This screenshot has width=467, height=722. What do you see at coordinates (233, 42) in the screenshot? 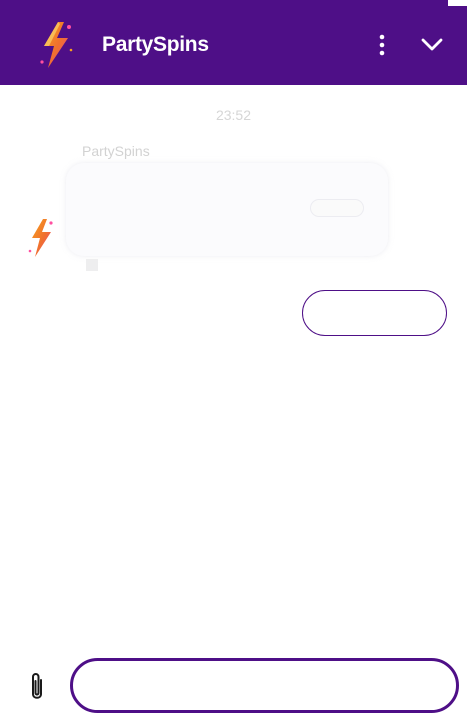
I see `chat-header: PartySpins` at bounding box center [233, 42].